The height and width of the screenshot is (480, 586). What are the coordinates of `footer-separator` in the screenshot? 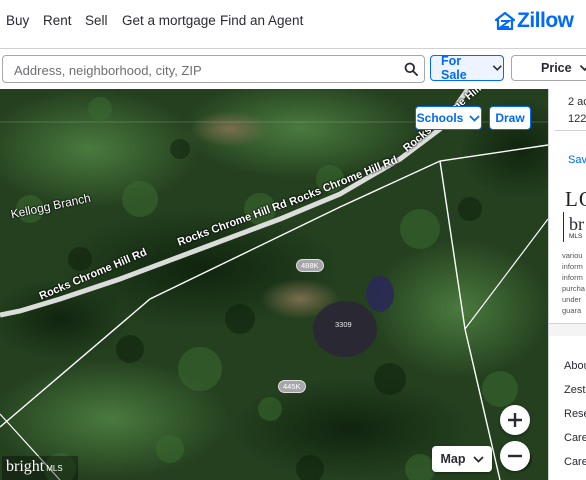 It's located at (567, 329).